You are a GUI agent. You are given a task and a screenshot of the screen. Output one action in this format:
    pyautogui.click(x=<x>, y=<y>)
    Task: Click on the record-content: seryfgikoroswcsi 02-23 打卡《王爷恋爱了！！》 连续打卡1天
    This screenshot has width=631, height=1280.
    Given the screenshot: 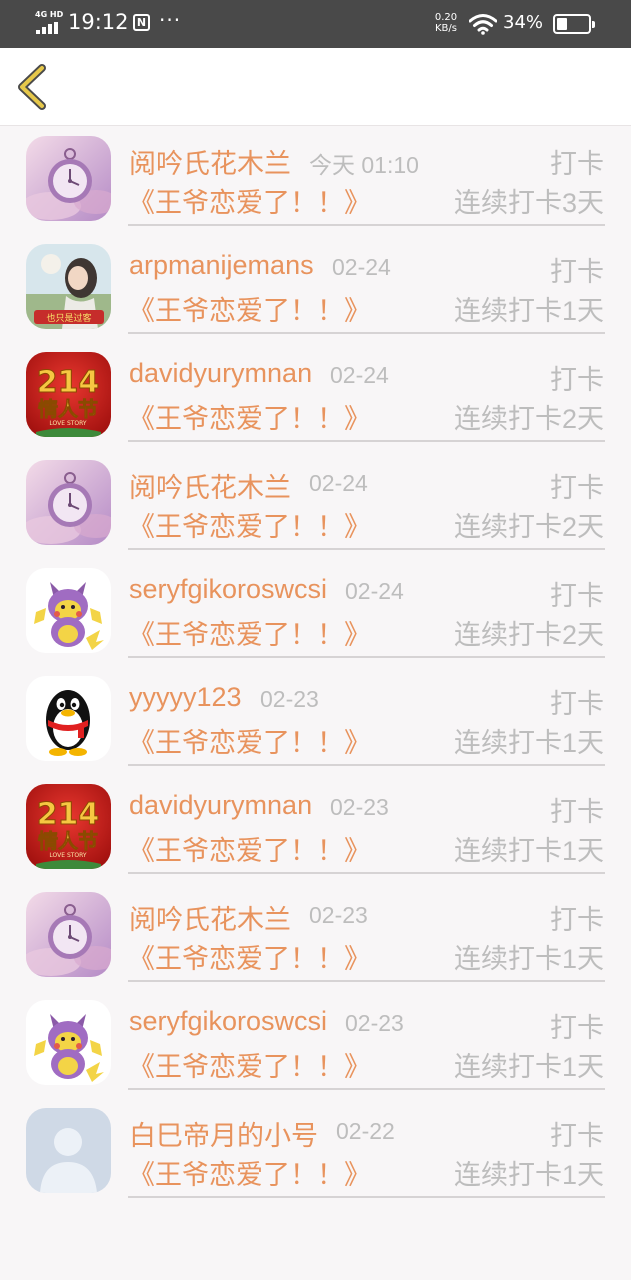 What is the action you would take?
    pyautogui.click(x=366, y=1040)
    